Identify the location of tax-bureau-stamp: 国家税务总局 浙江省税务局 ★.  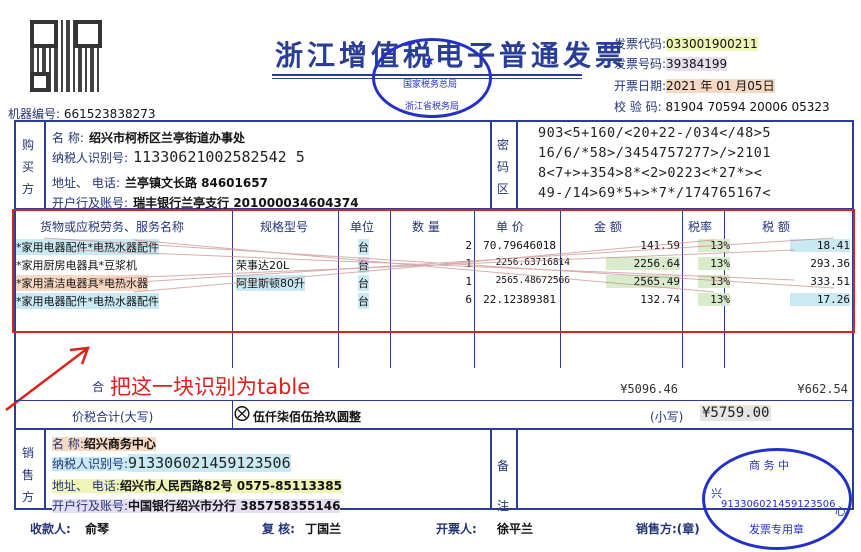
(432, 78).